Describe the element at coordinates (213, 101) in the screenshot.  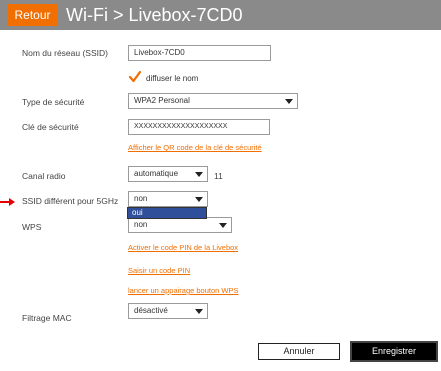
I see `security-type-select: WPA2 Personal` at that location.